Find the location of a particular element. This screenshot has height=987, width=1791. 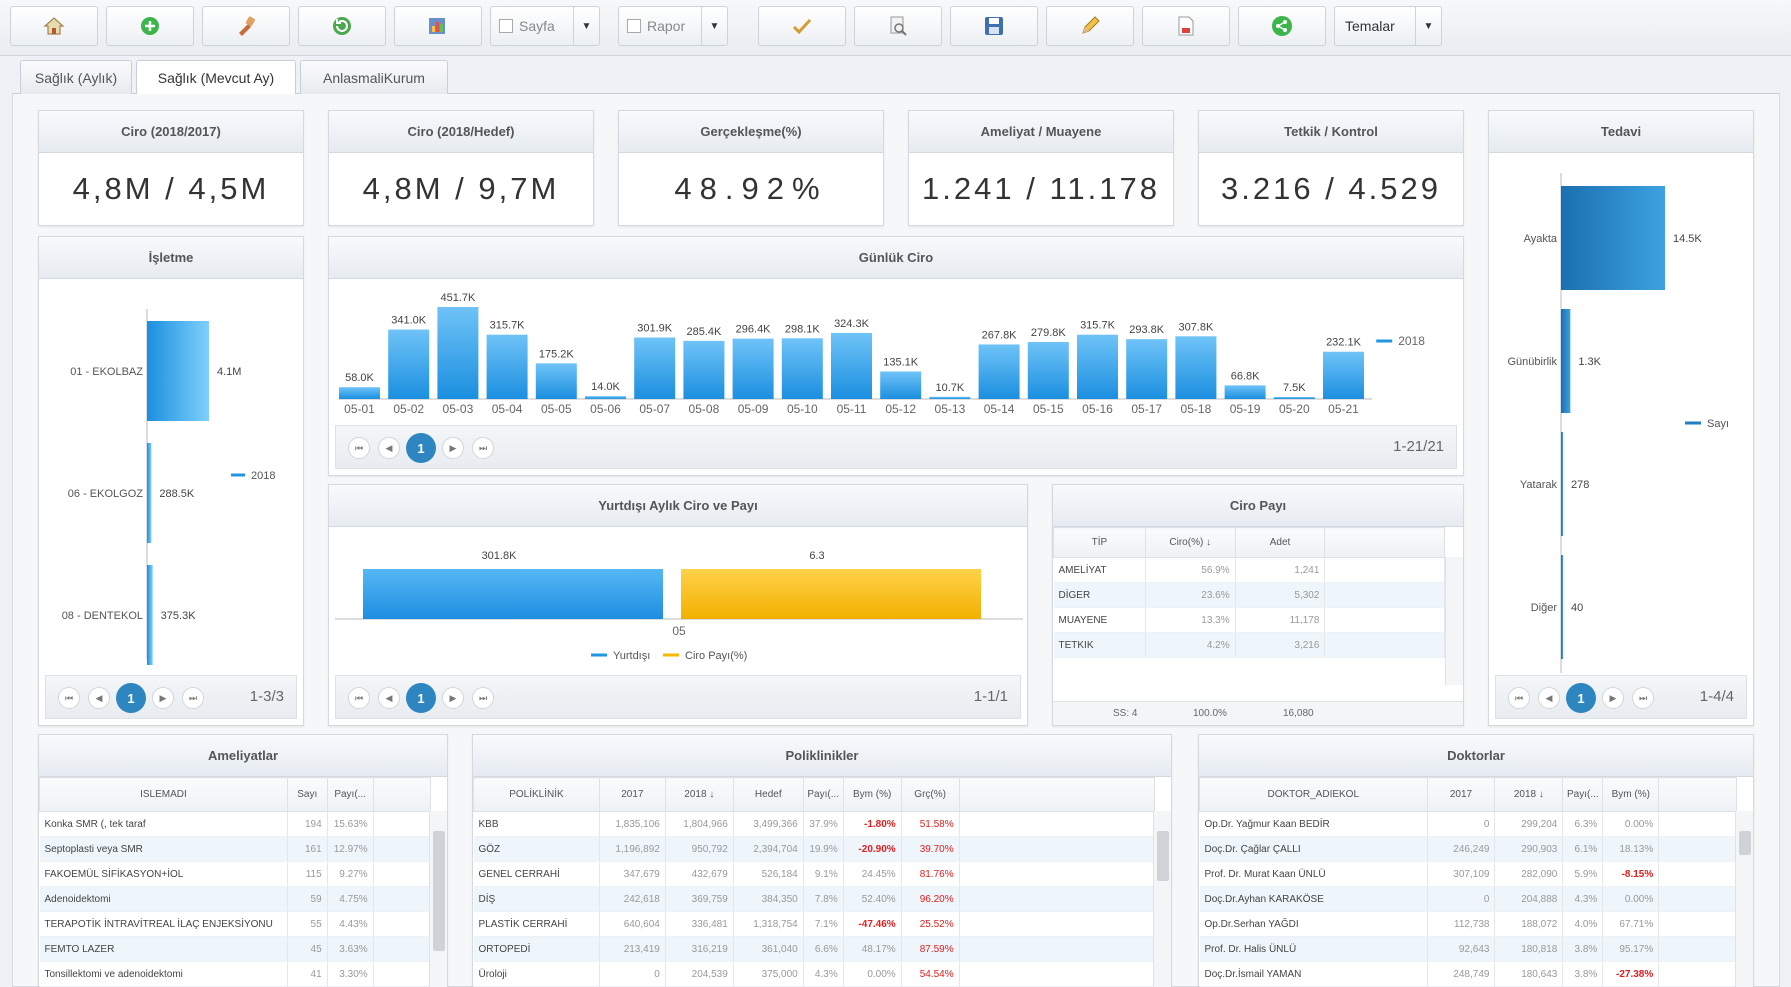

table-row: FAKOEMÜL SİFİKASYON+İOL 115 9.27% is located at coordinates (235, 874).